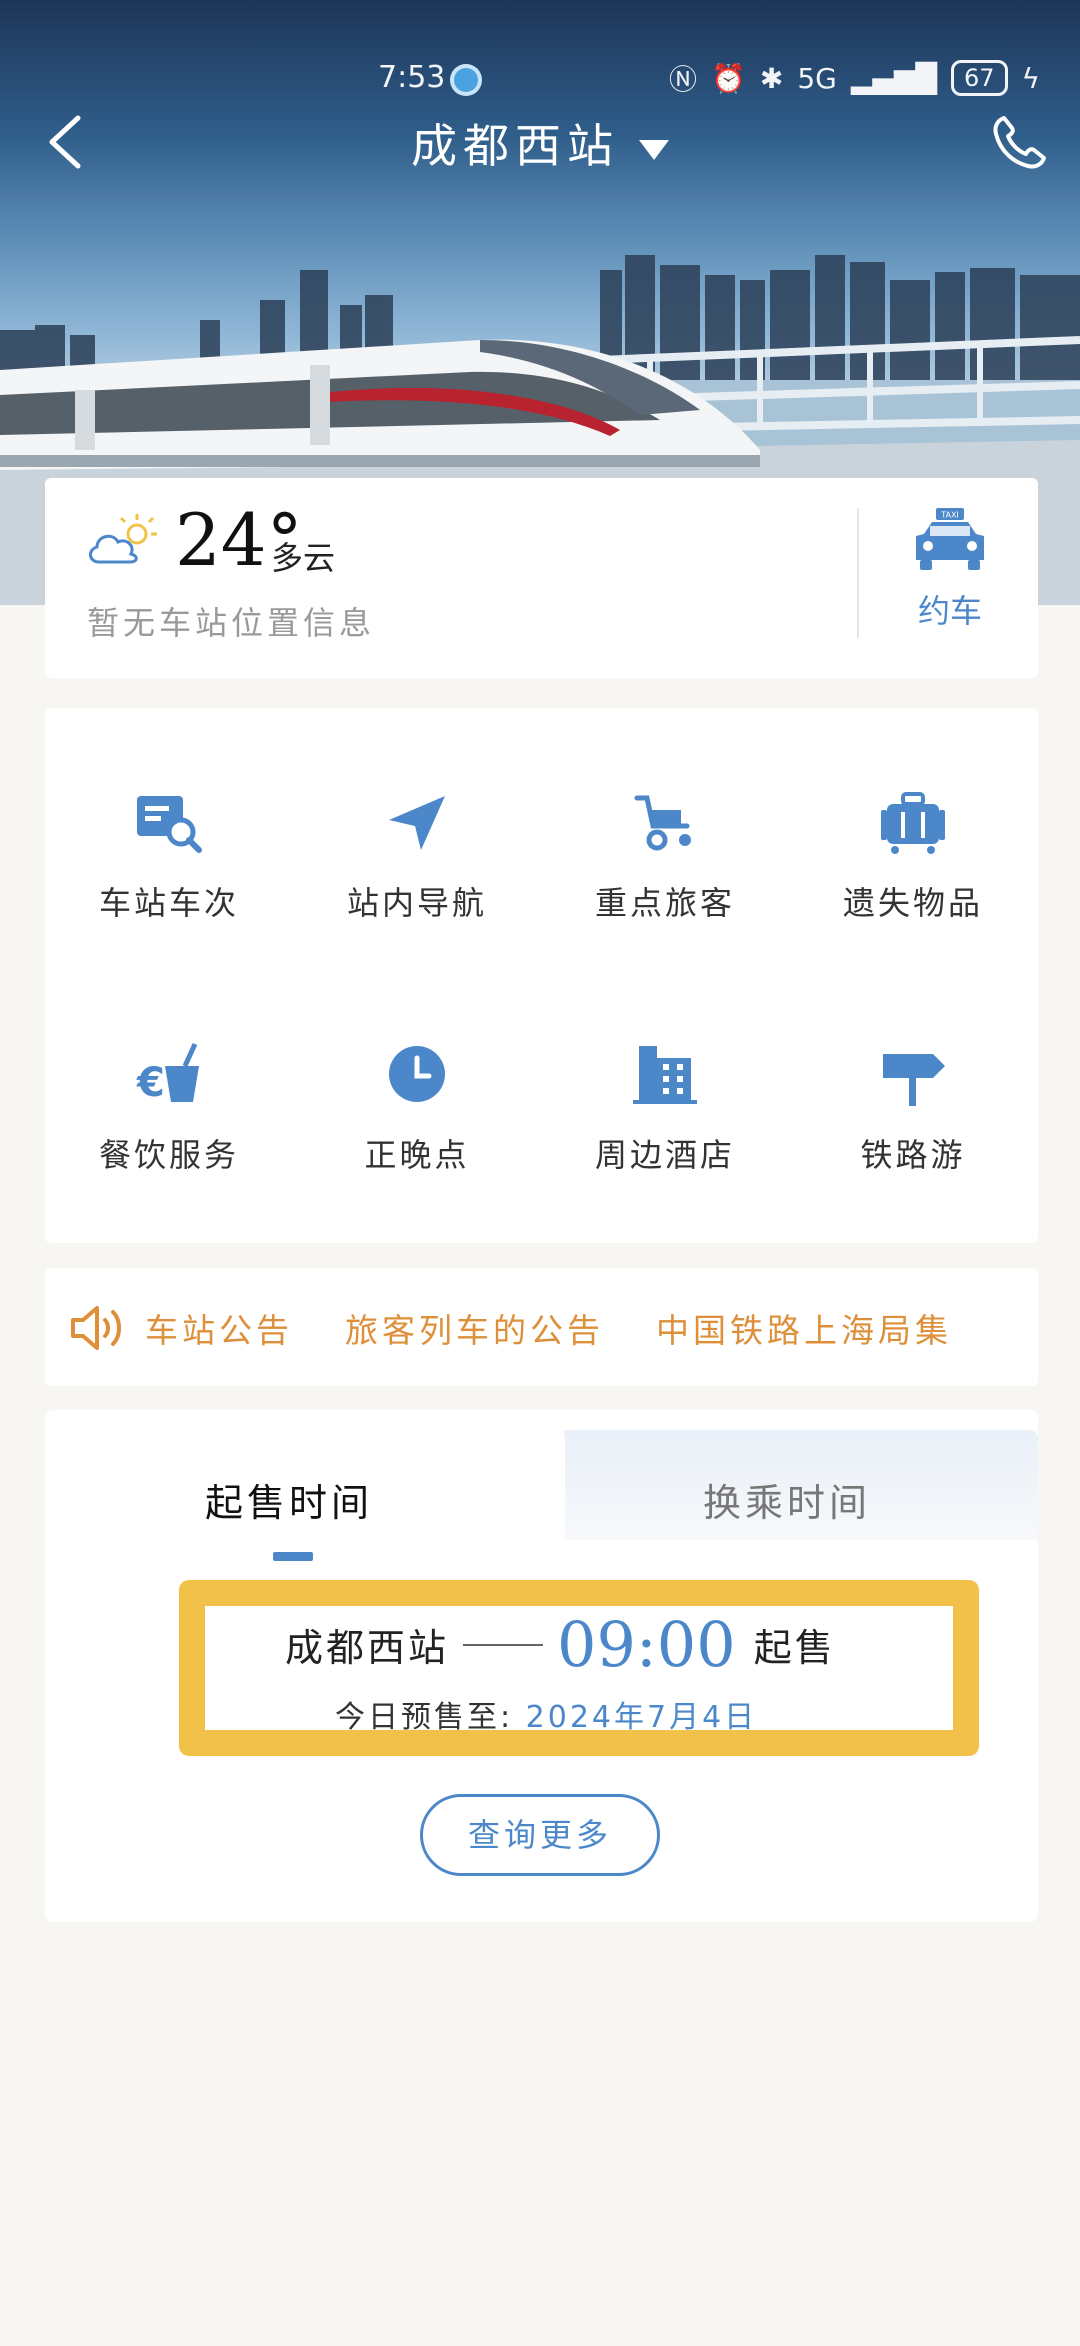 This screenshot has height=2346, width=1080. I want to click on wheelchair-icon, so click(662, 823).